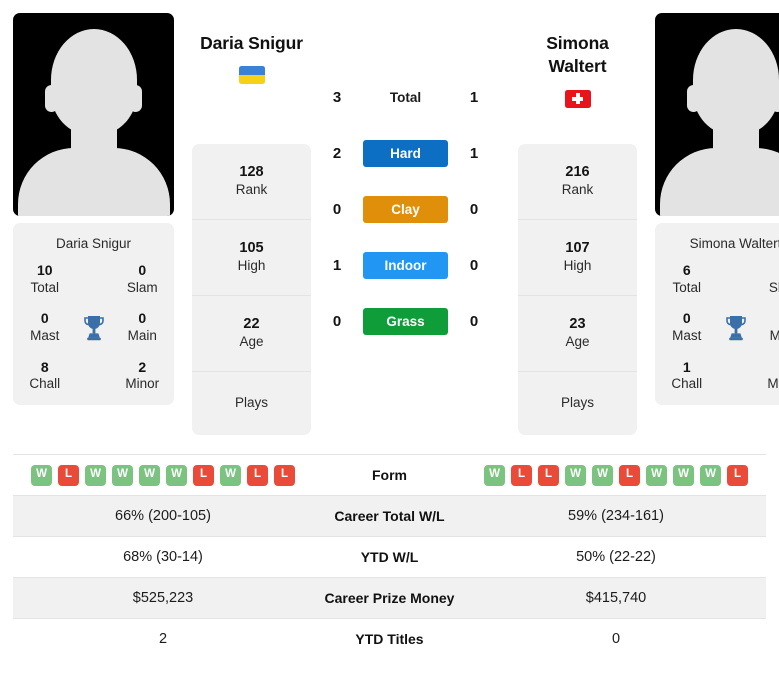 This screenshot has height=699, width=779. Describe the element at coordinates (474, 153) in the screenshot. I see `surface-hard-right-score: 1` at that location.